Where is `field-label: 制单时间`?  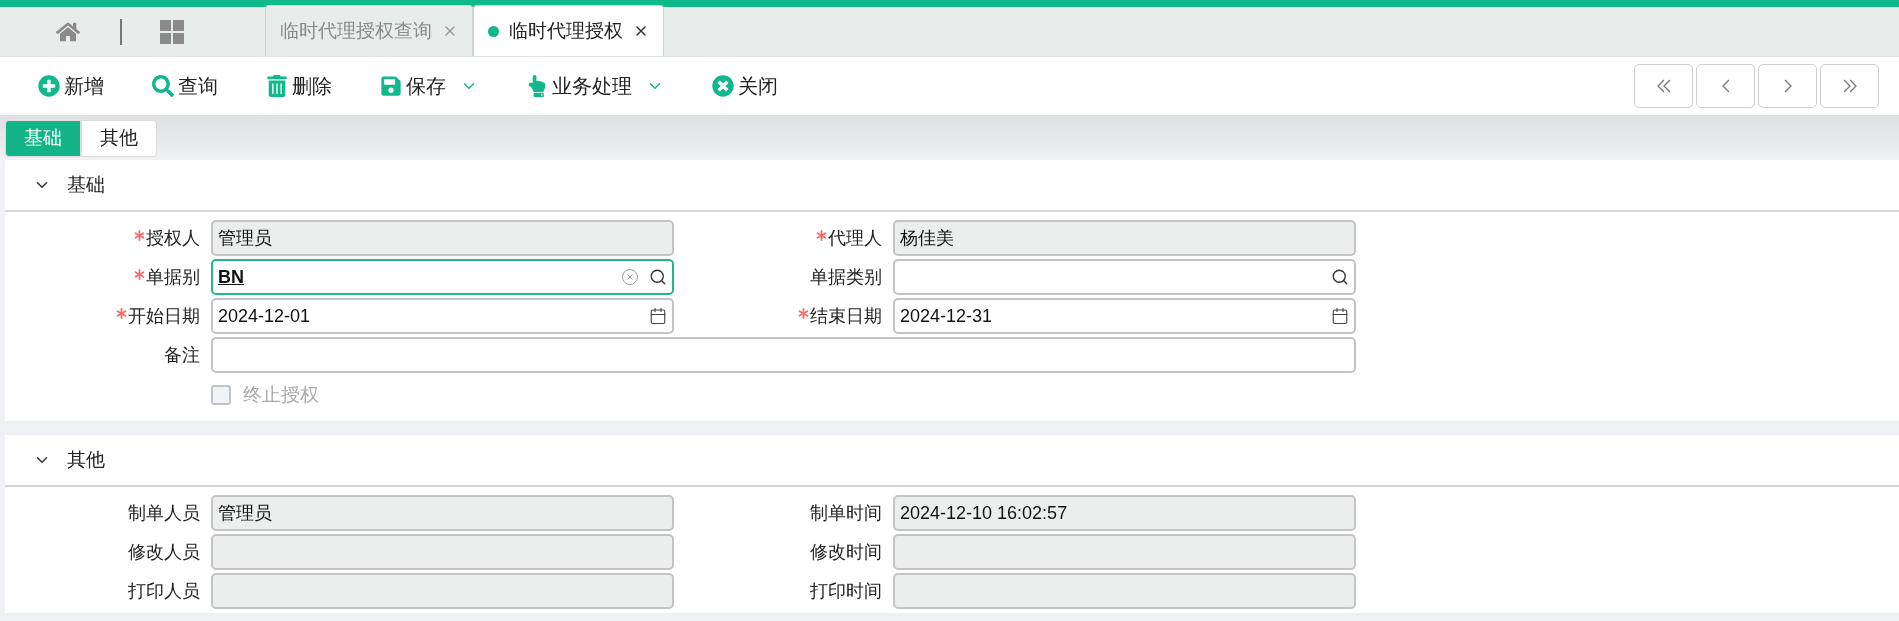 field-label: 制单时间 is located at coordinates (846, 513).